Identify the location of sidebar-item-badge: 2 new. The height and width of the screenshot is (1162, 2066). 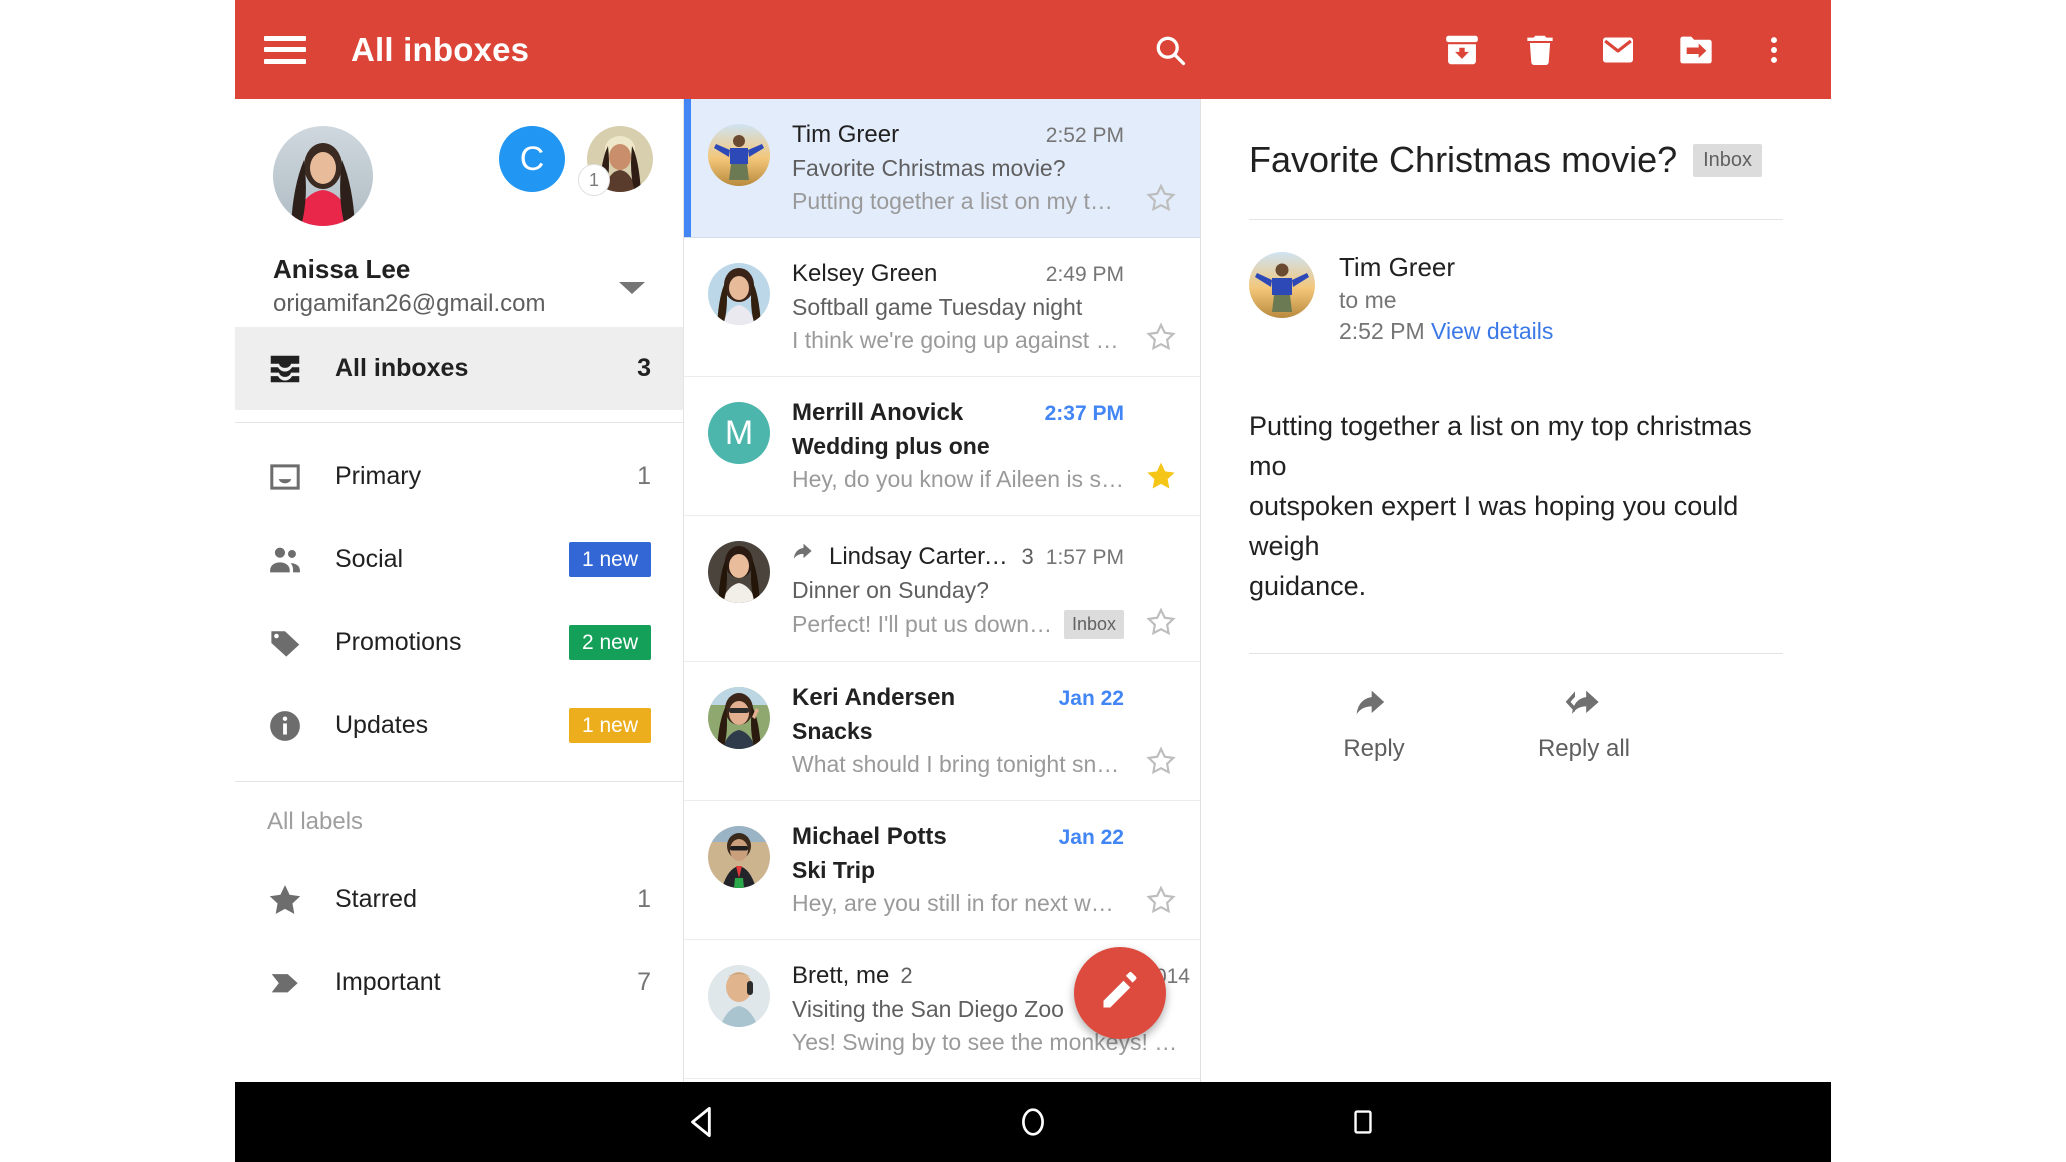
(609, 642).